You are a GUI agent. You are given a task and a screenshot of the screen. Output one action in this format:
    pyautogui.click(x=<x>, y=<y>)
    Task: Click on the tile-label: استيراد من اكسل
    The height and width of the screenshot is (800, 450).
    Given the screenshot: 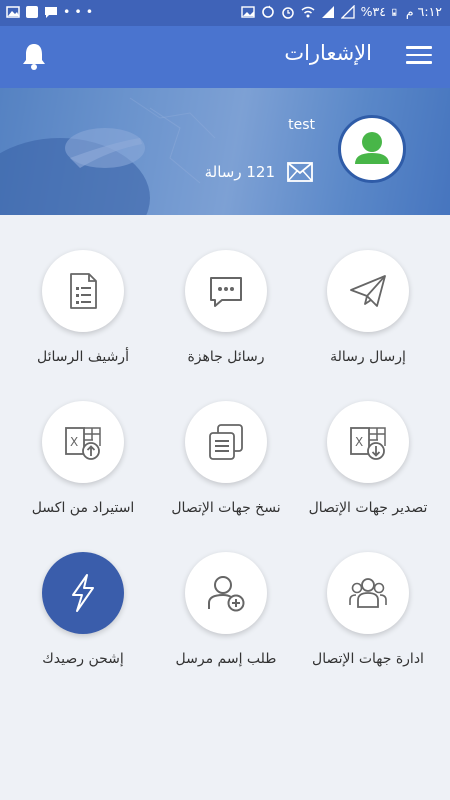 What is the action you would take?
    pyautogui.click(x=83, y=508)
    